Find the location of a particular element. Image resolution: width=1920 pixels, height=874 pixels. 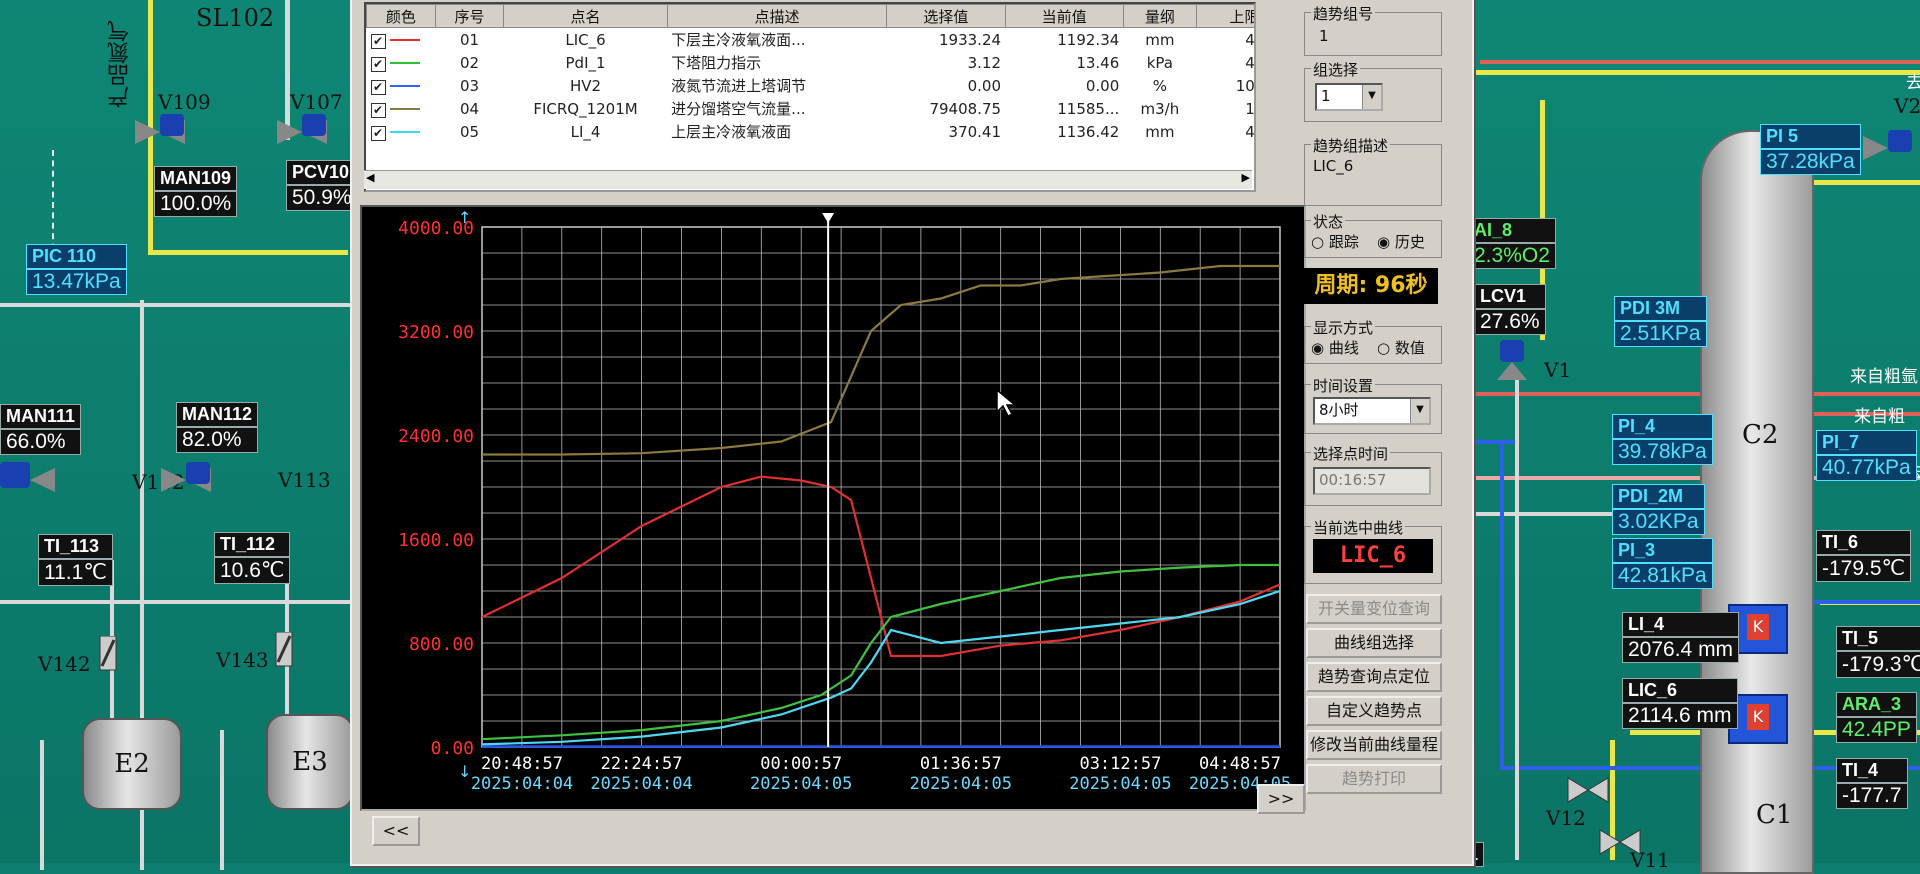

cell-name: LI_4 is located at coordinates (585, 131).